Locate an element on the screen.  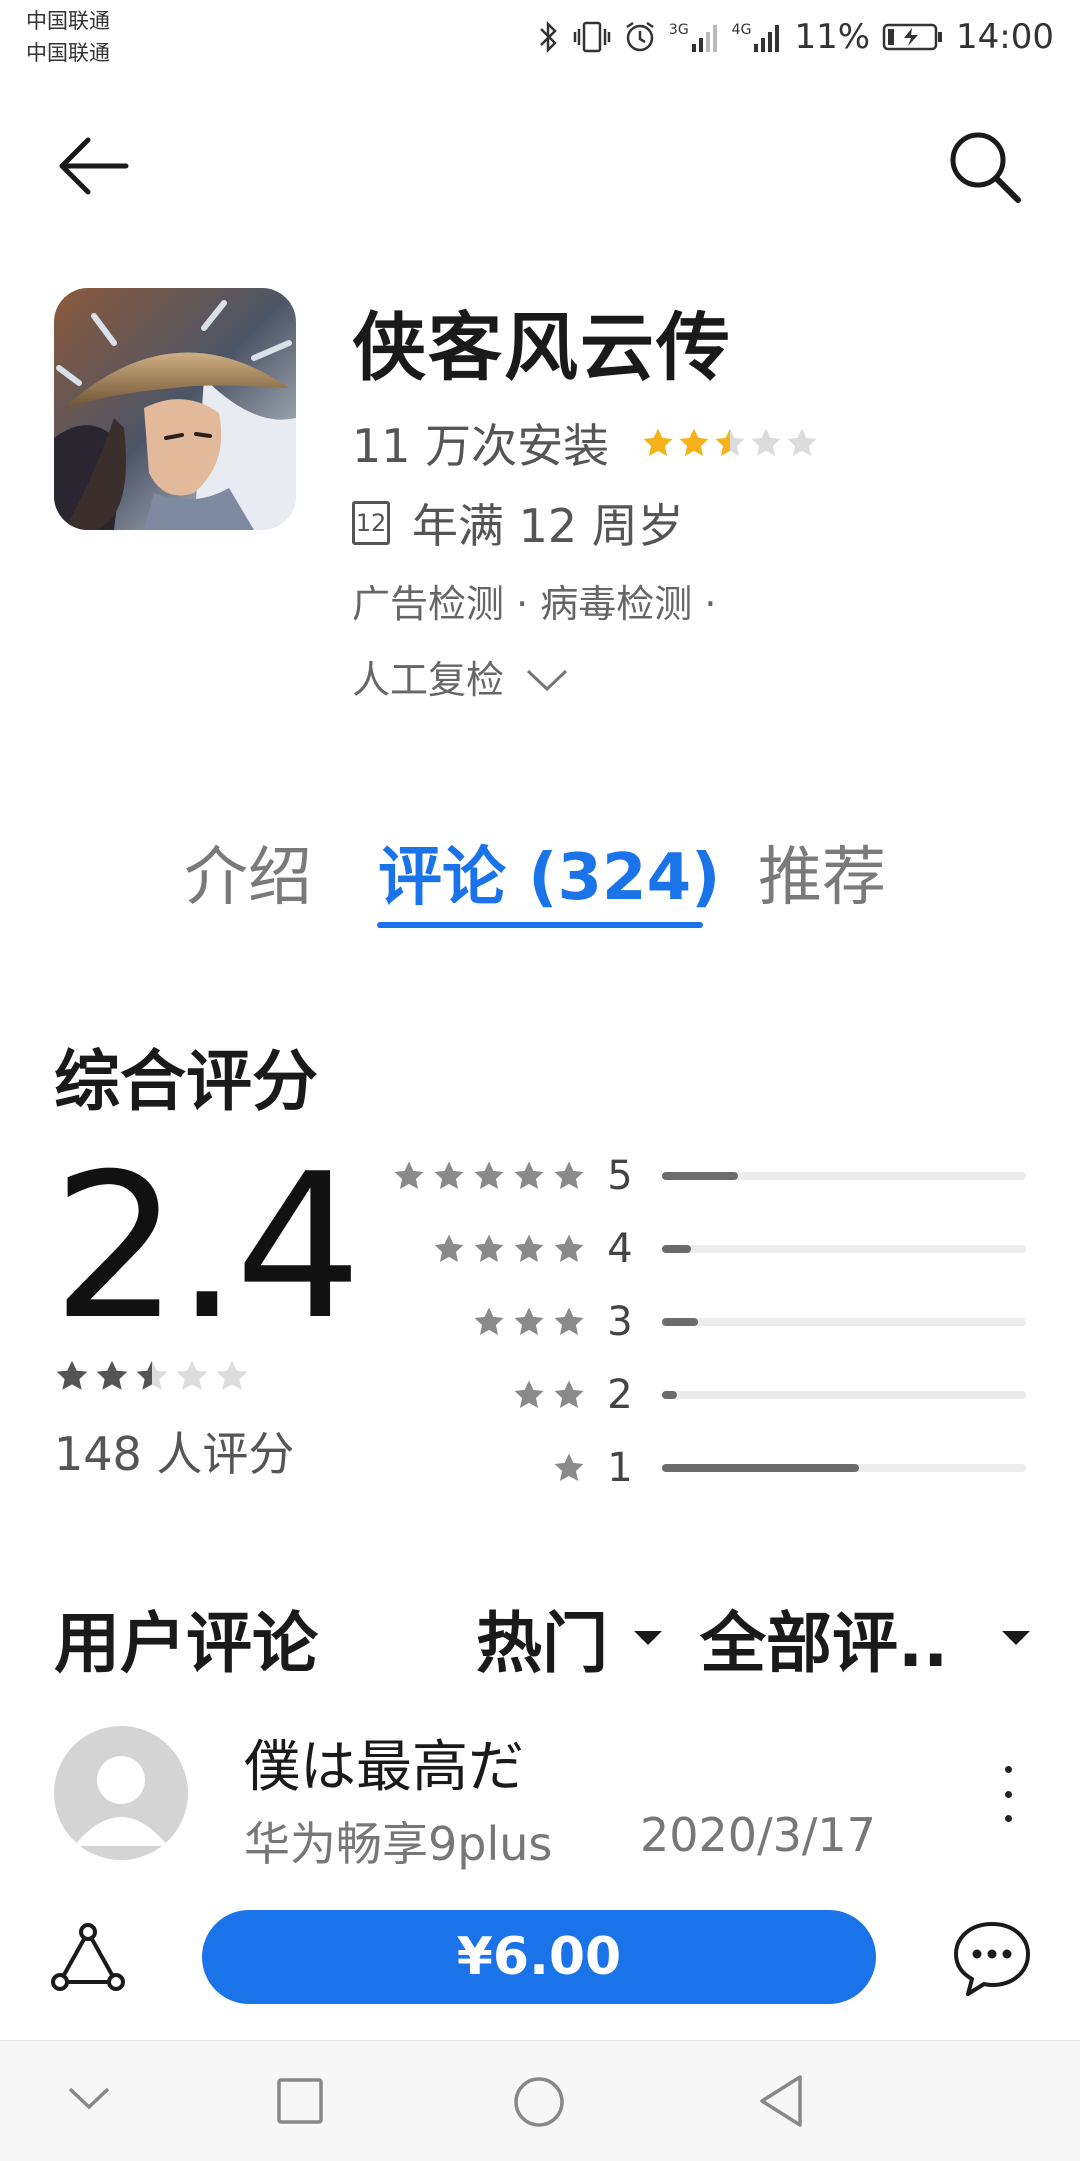
share-icon is located at coordinates (88, 1957).